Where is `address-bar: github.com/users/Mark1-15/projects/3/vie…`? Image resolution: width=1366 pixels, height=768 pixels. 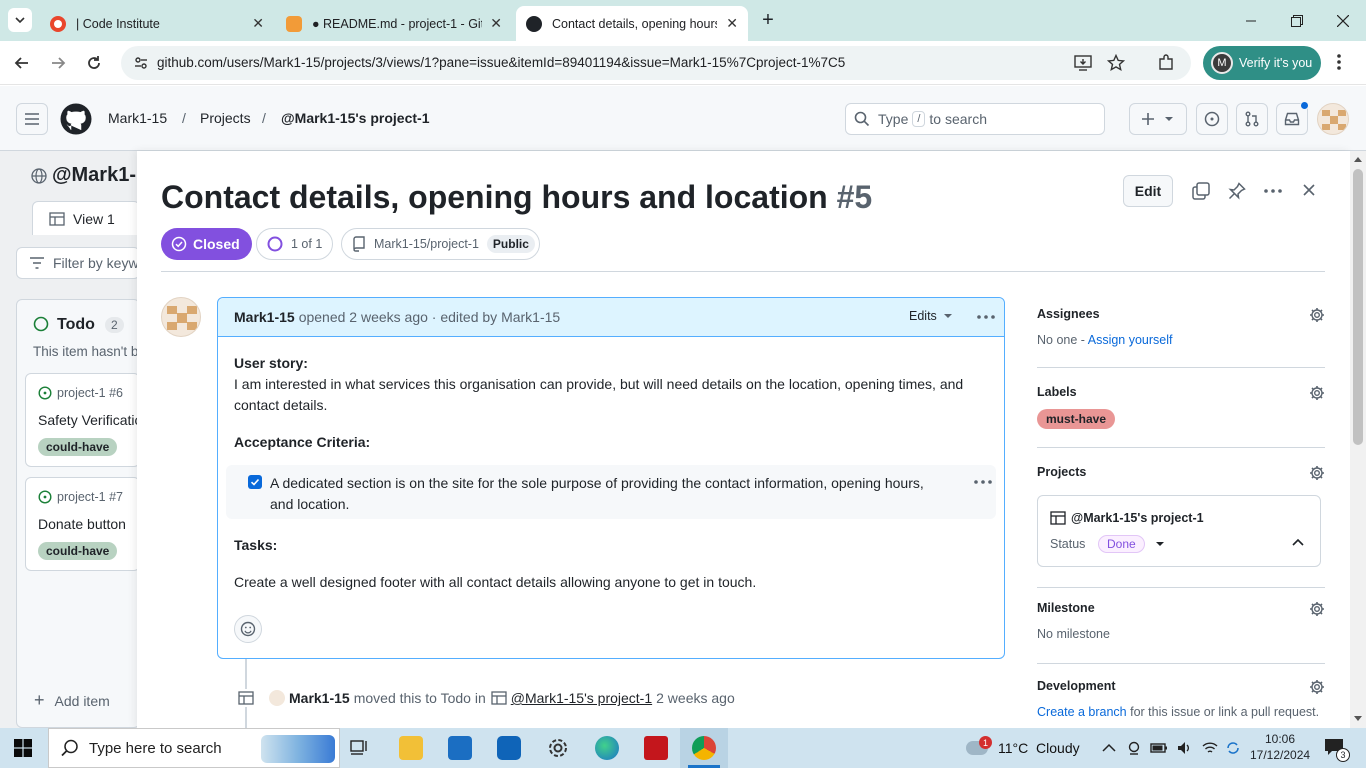
address-bar: github.com/users/Mark1-15/projects/3/vie… is located at coordinates (656, 63).